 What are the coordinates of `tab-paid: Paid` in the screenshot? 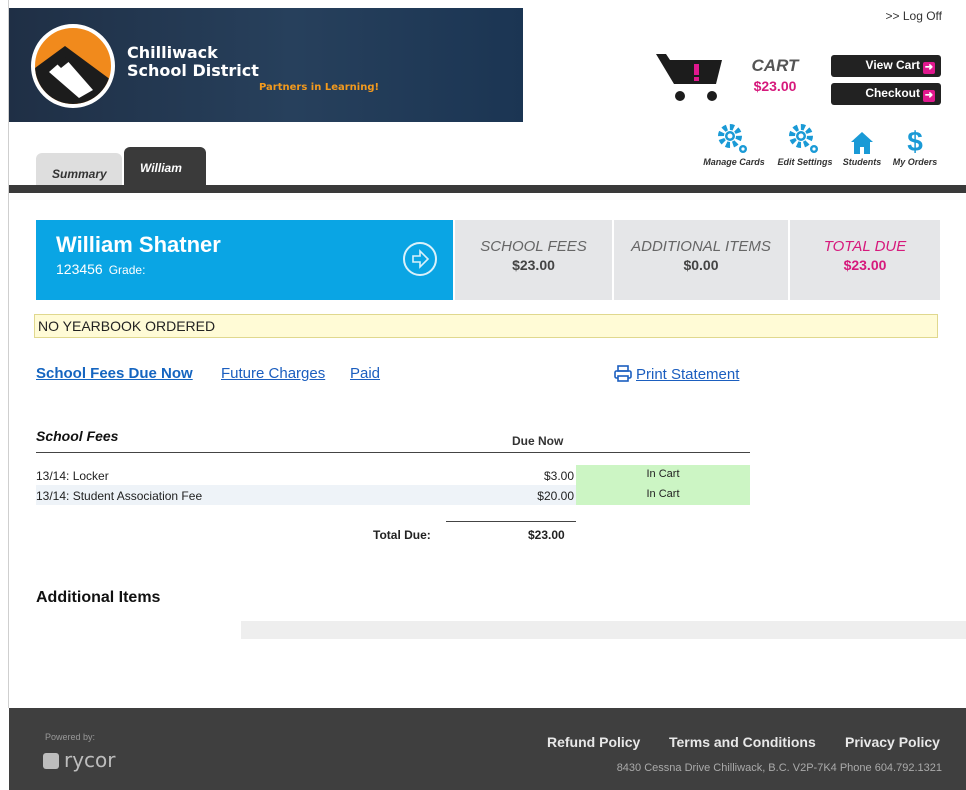 It's located at (365, 373).